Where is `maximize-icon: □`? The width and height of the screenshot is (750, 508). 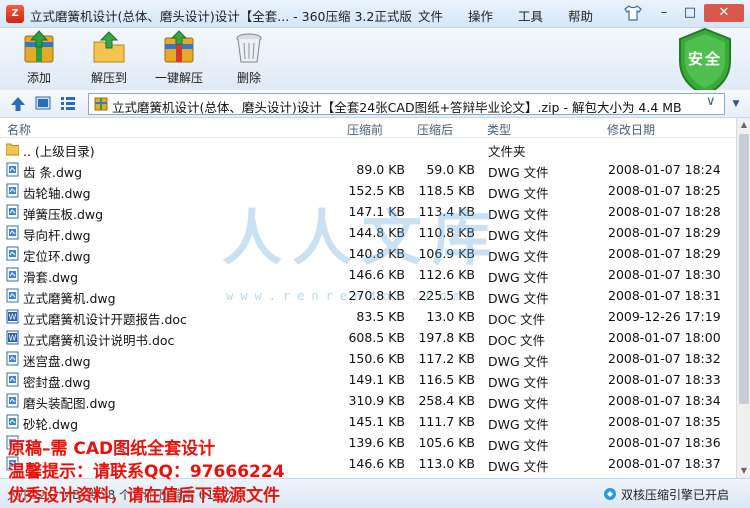
maximize-icon: □ is located at coordinates (690, 13).